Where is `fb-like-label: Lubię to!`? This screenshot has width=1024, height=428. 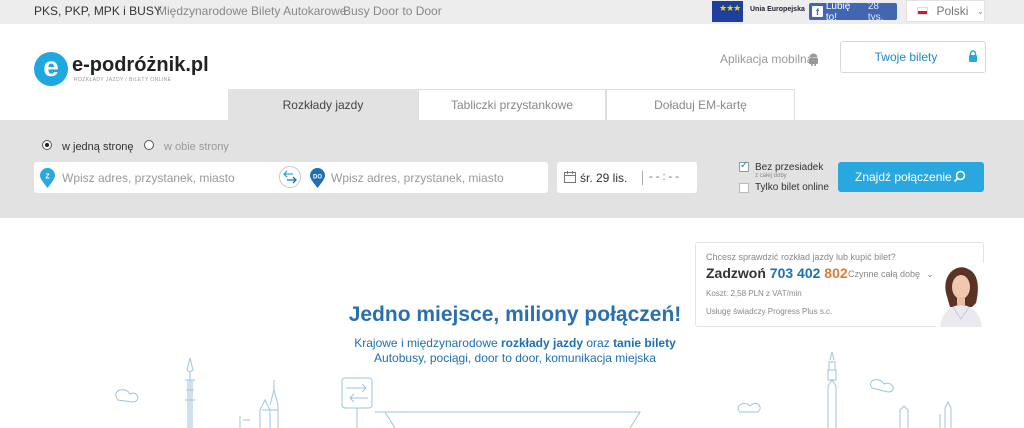 fb-like-label: Lubię to! is located at coordinates (838, 11).